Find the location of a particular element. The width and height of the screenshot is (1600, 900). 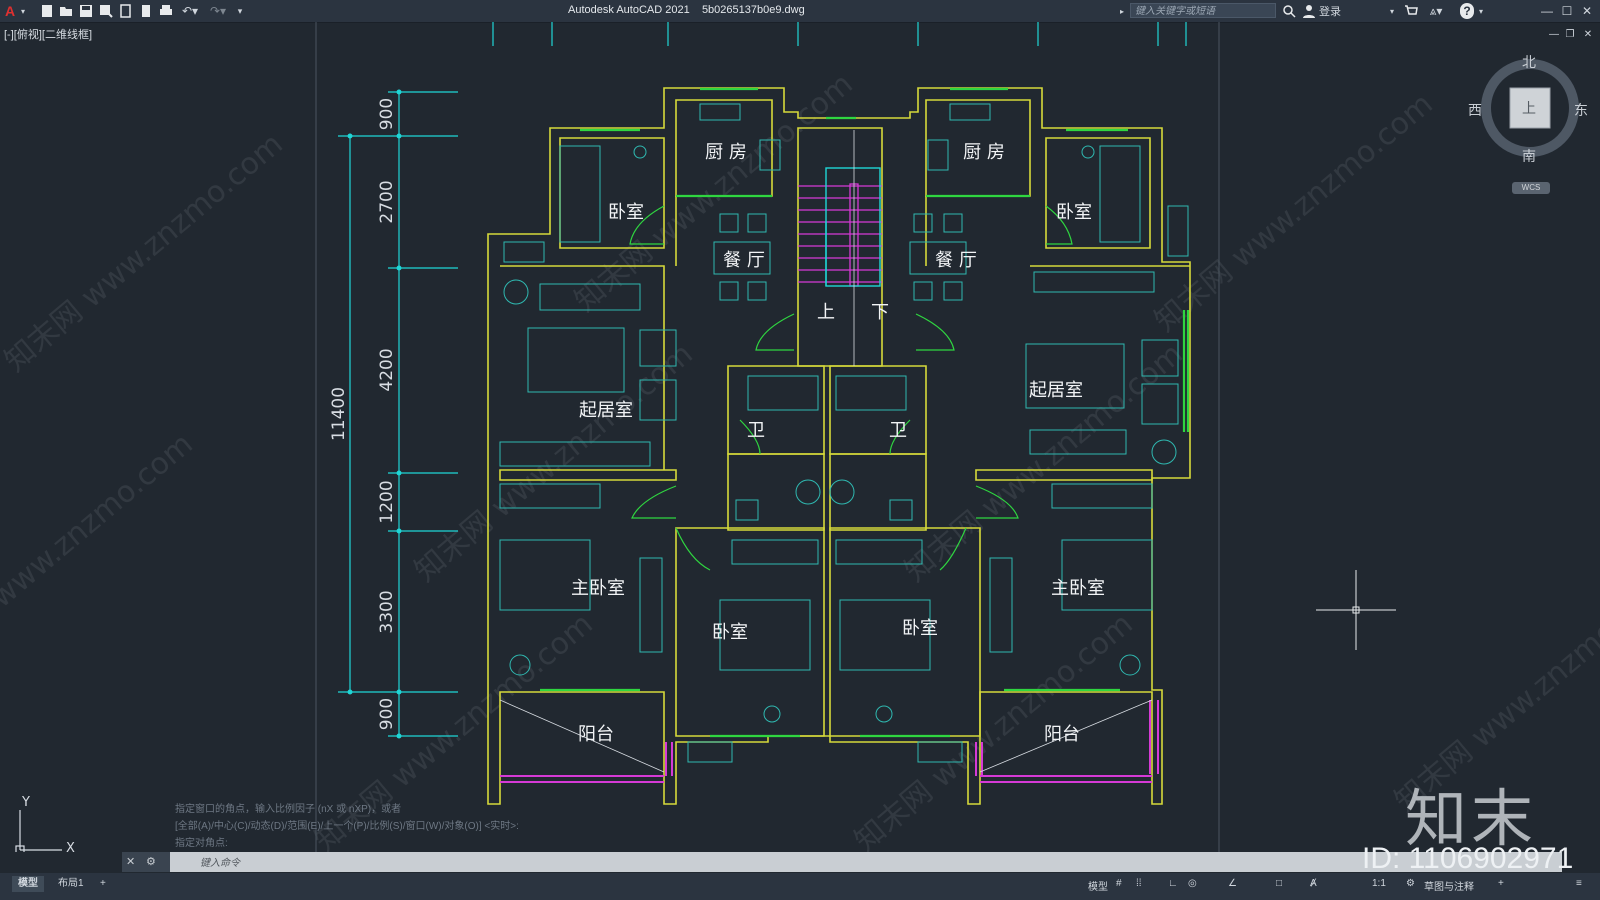

share-icon: ⩓▾ is located at coordinates (1436, 11).